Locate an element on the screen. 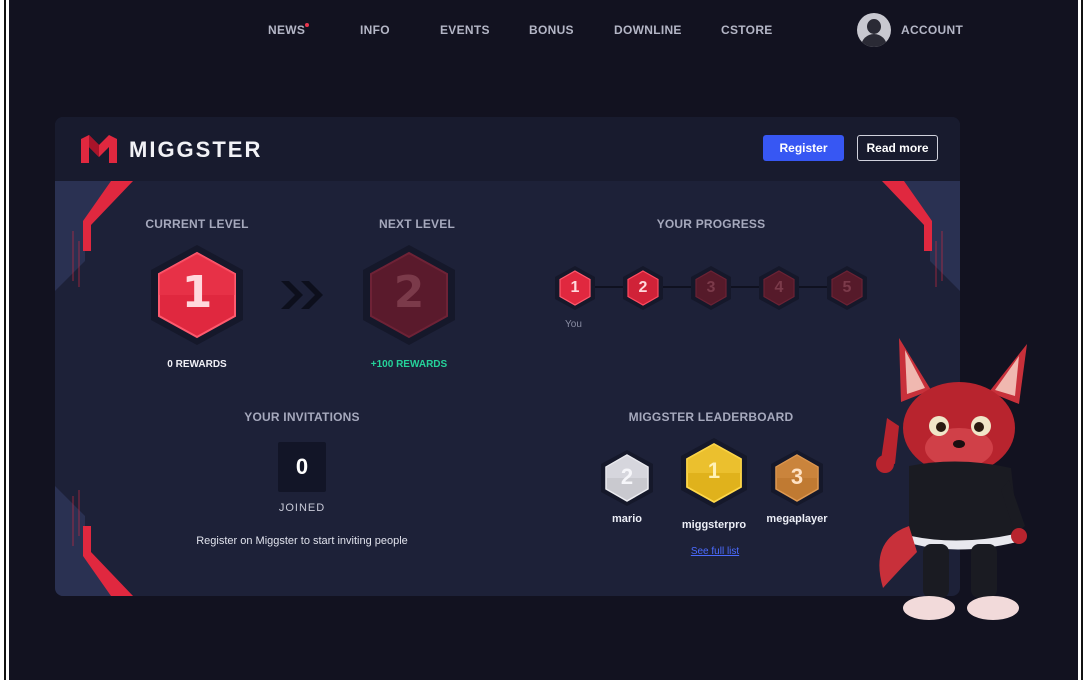 The width and height of the screenshot is (1086, 680). progress-step-2-label: 2 is located at coordinates (643, 287).